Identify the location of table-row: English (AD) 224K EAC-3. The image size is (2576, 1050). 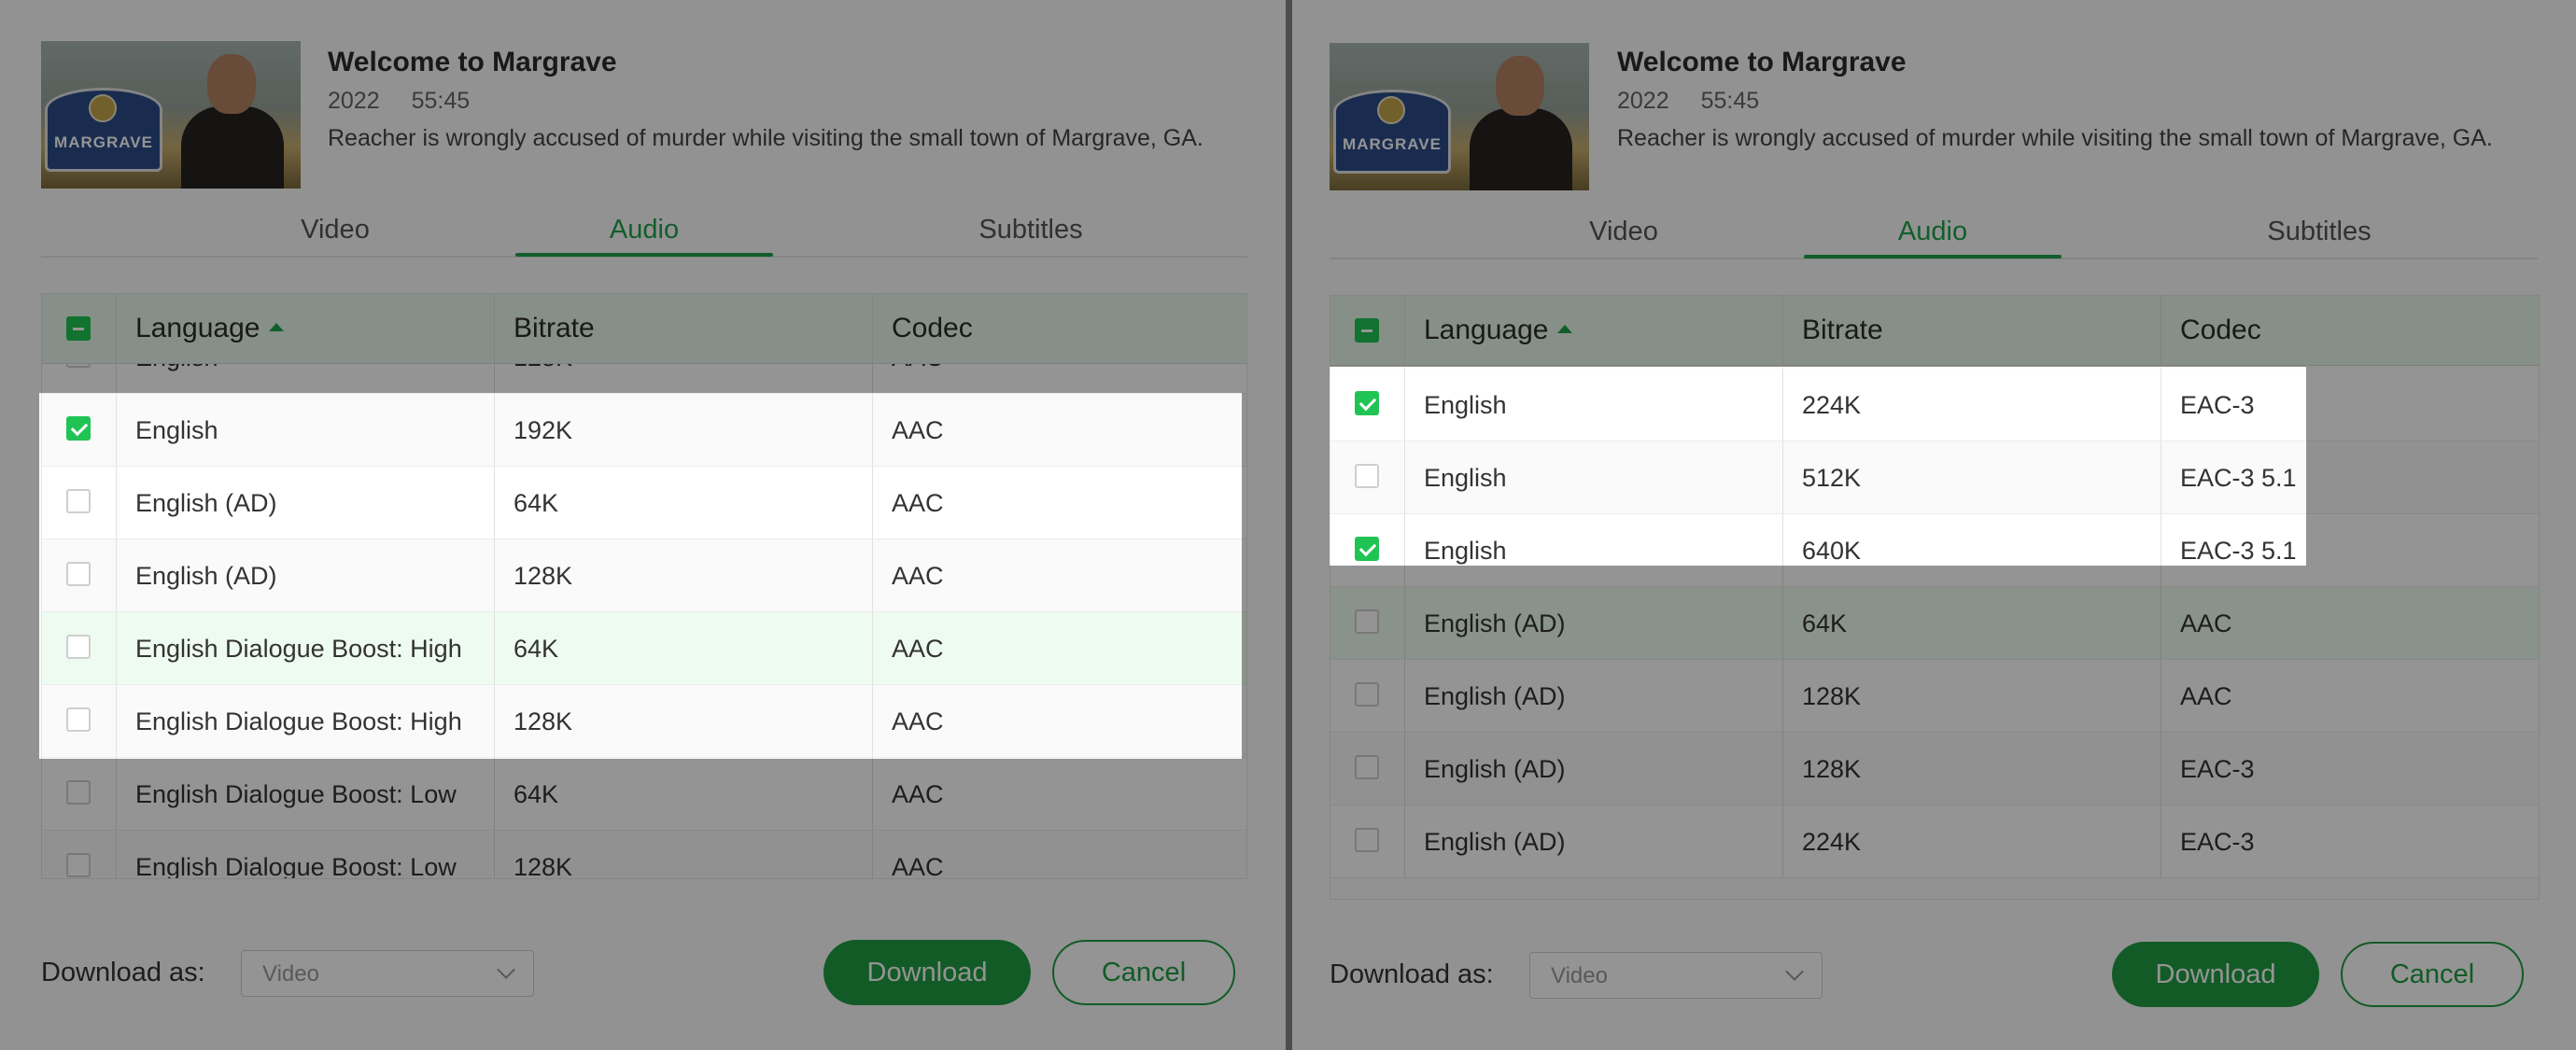
(1935, 841).